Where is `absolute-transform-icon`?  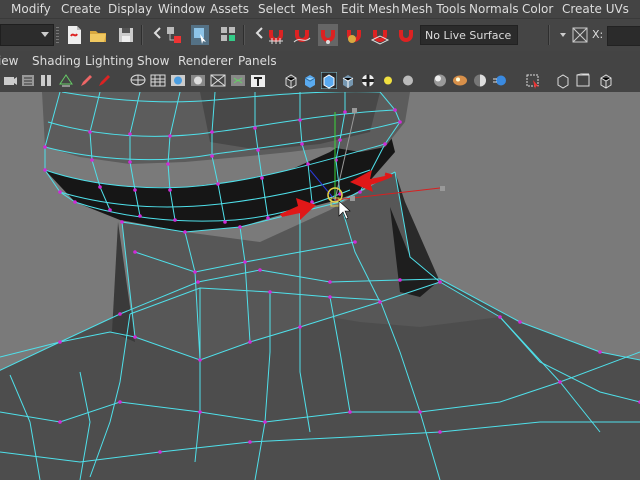 absolute-transform-icon is located at coordinates (580, 35).